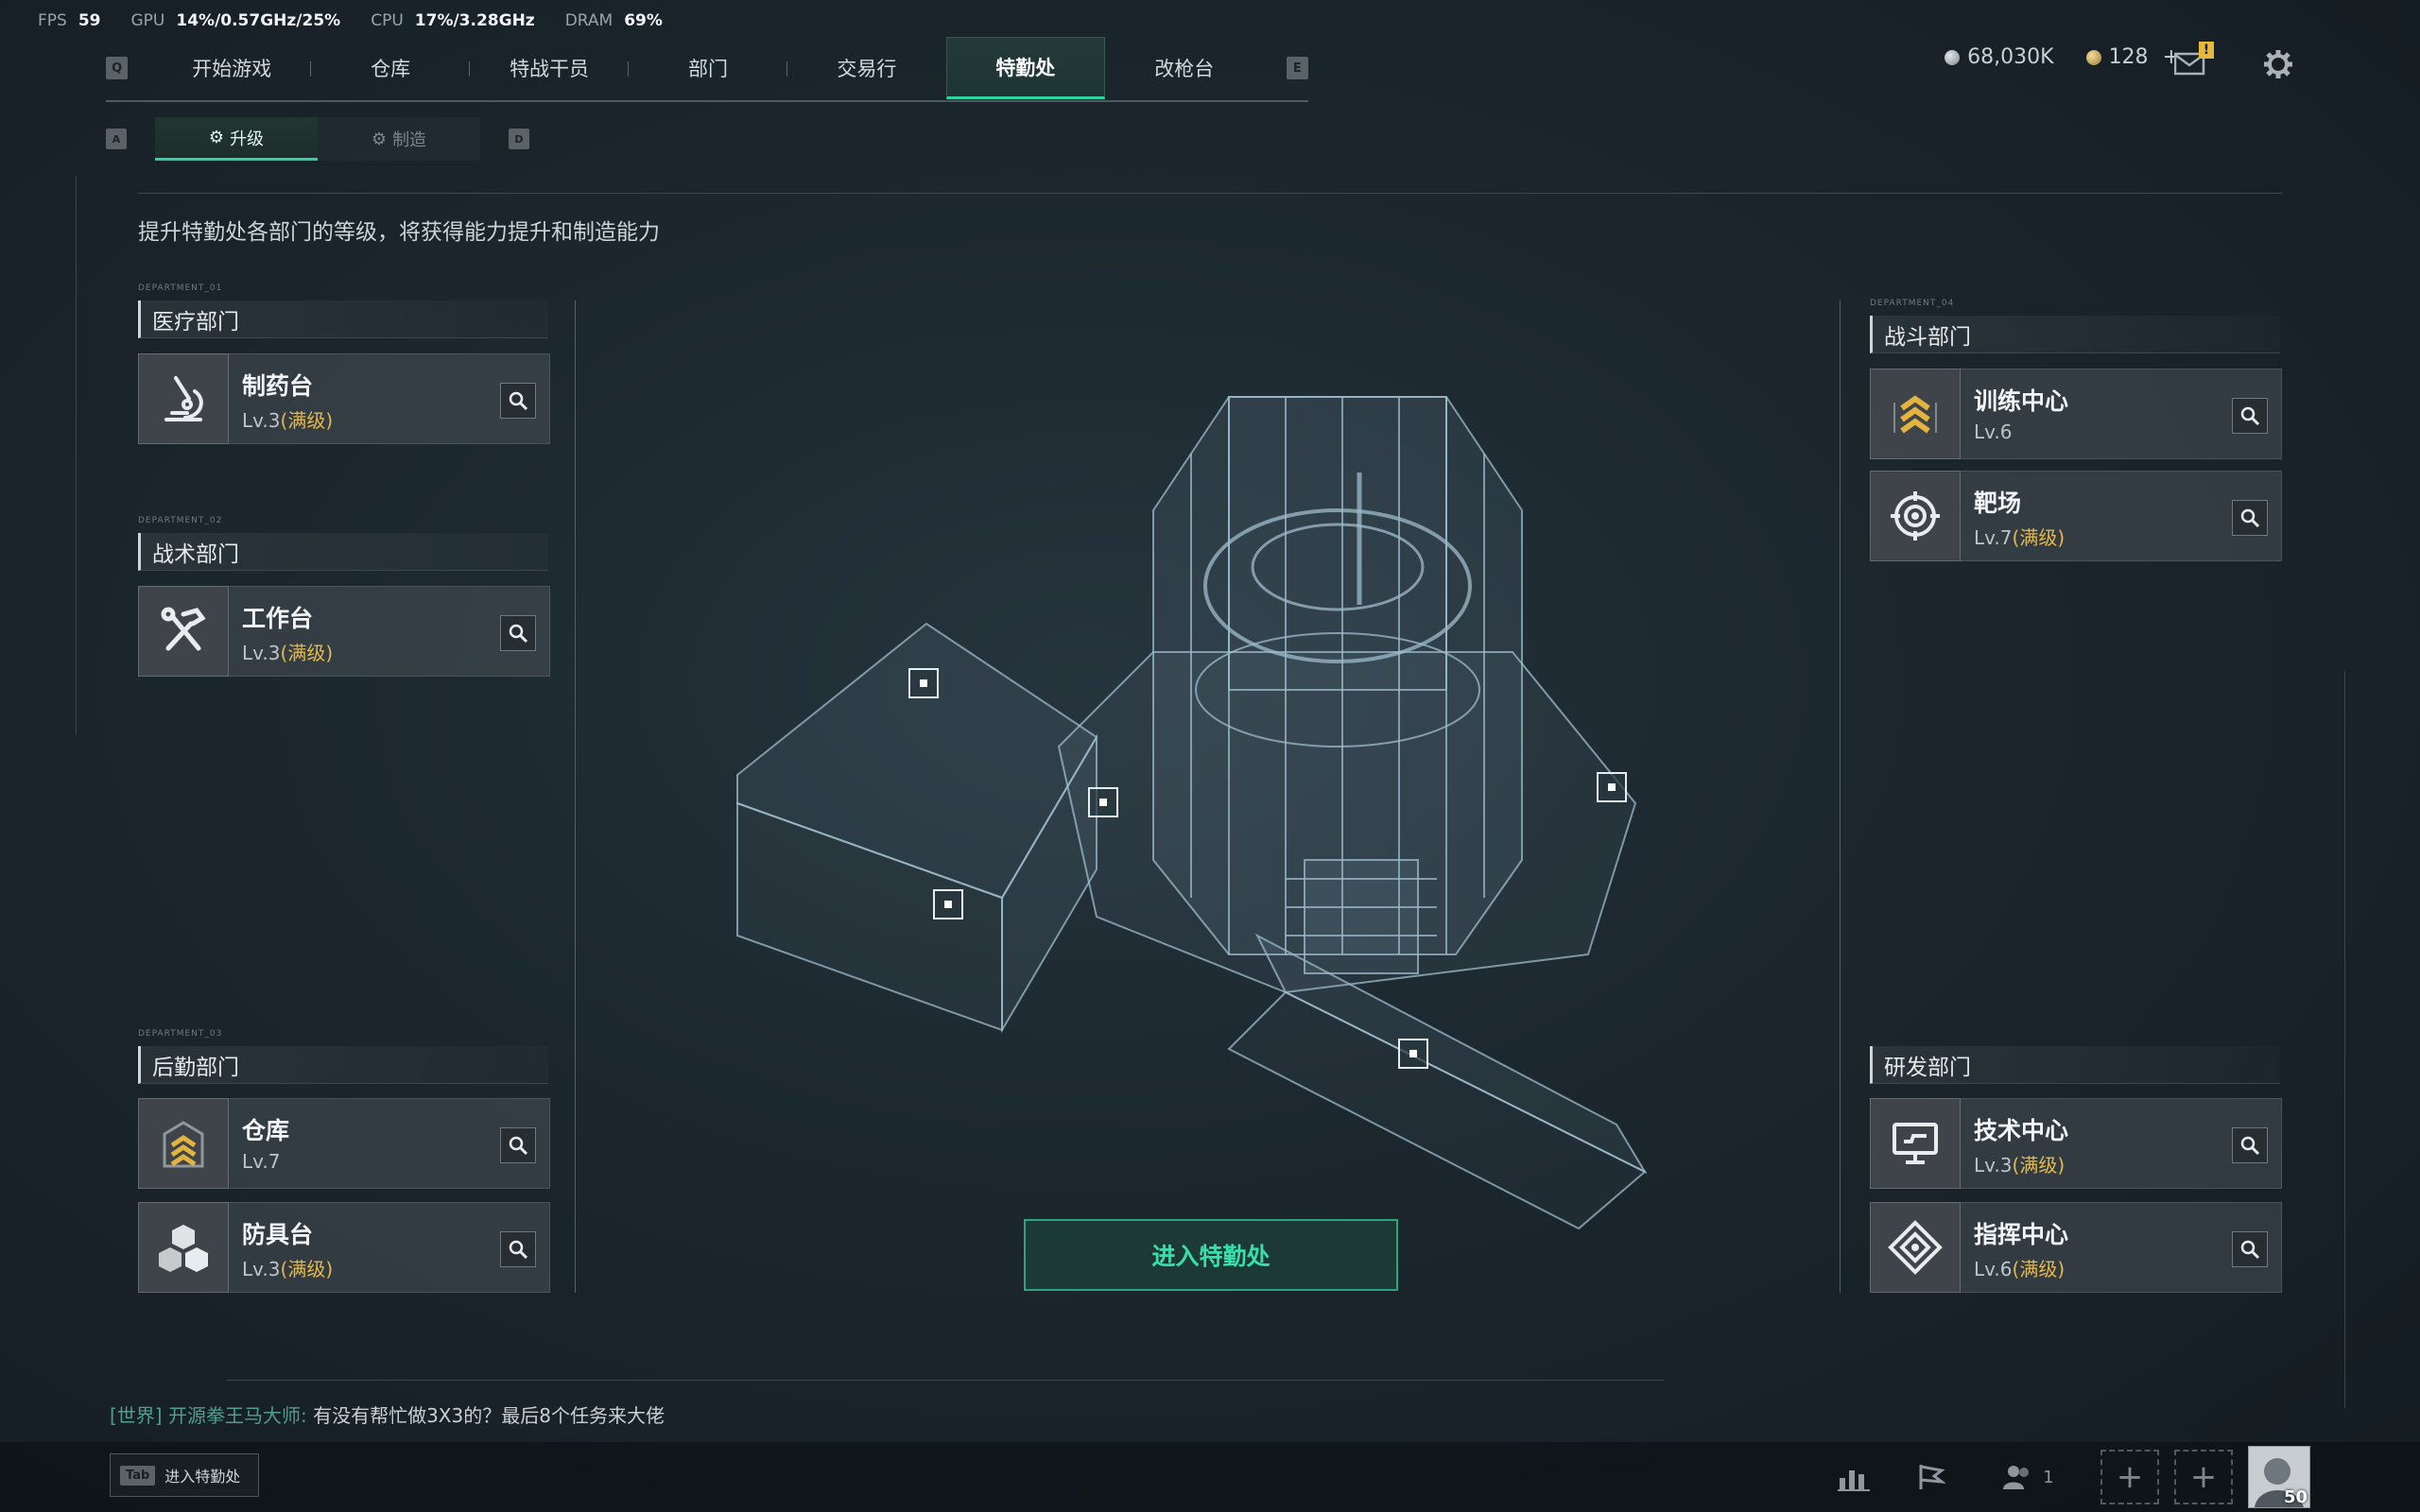 This screenshot has height=1512, width=2420. I want to click on gpu-value: 14%/0.57GHz/25%, so click(258, 20).